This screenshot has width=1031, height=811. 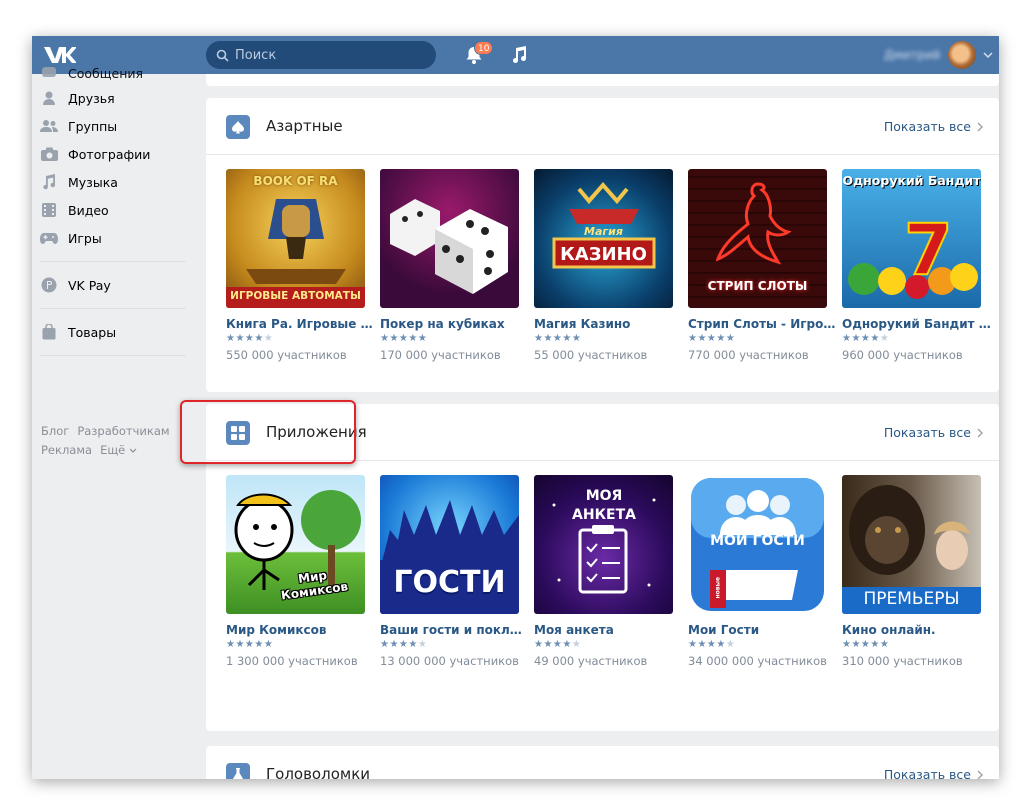 What do you see at coordinates (49, 210) in the screenshot?
I see `film-icon` at bounding box center [49, 210].